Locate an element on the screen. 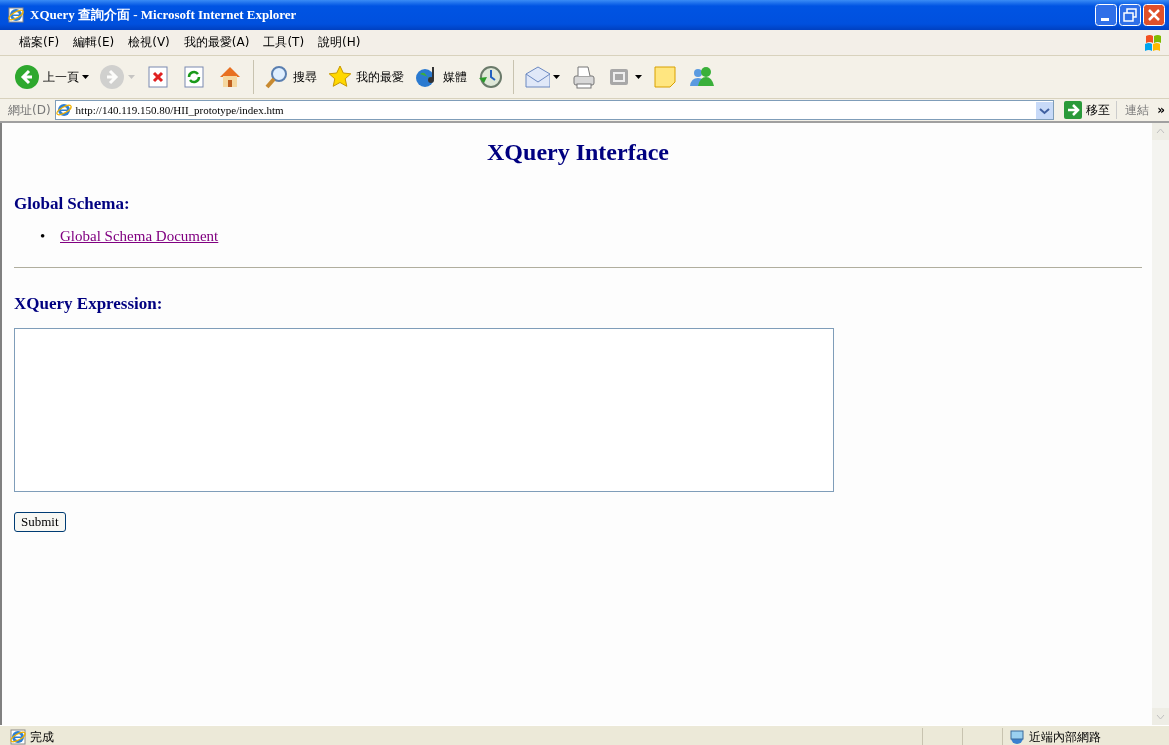 The width and height of the screenshot is (1169, 745). stop-icon is located at coordinates (158, 77).